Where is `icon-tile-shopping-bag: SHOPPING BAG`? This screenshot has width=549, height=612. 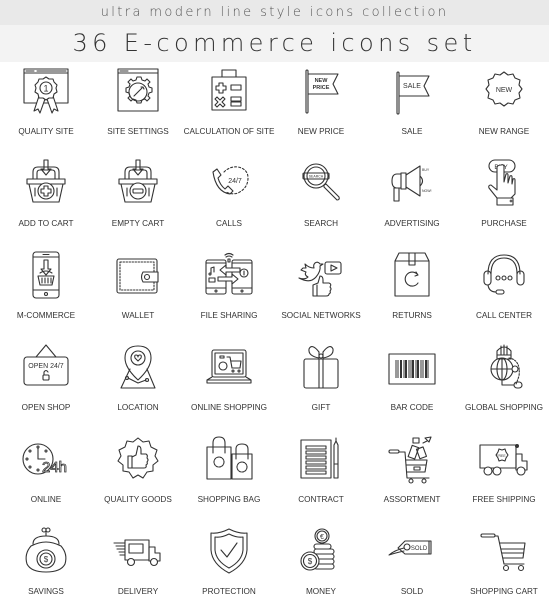 icon-tile-shopping-bag: SHOPPING BAG is located at coordinates (229, 475).